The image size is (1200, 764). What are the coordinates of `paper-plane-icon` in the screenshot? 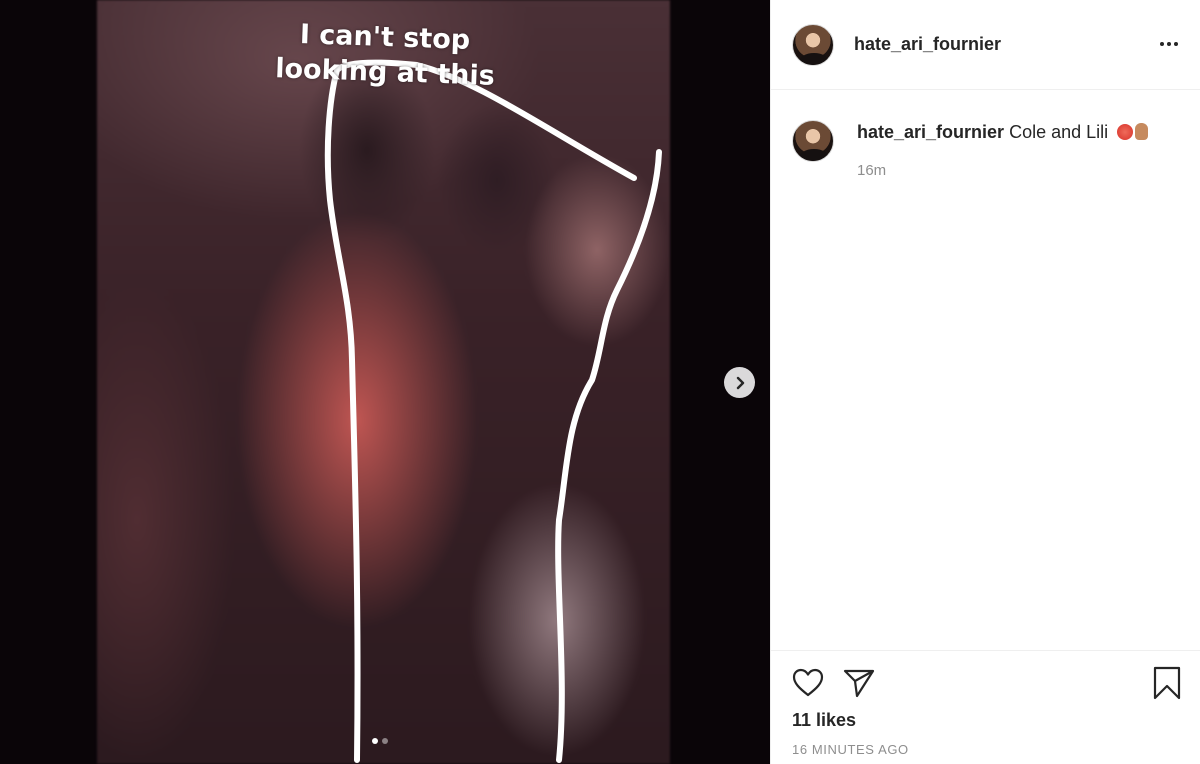 It's located at (859, 683).